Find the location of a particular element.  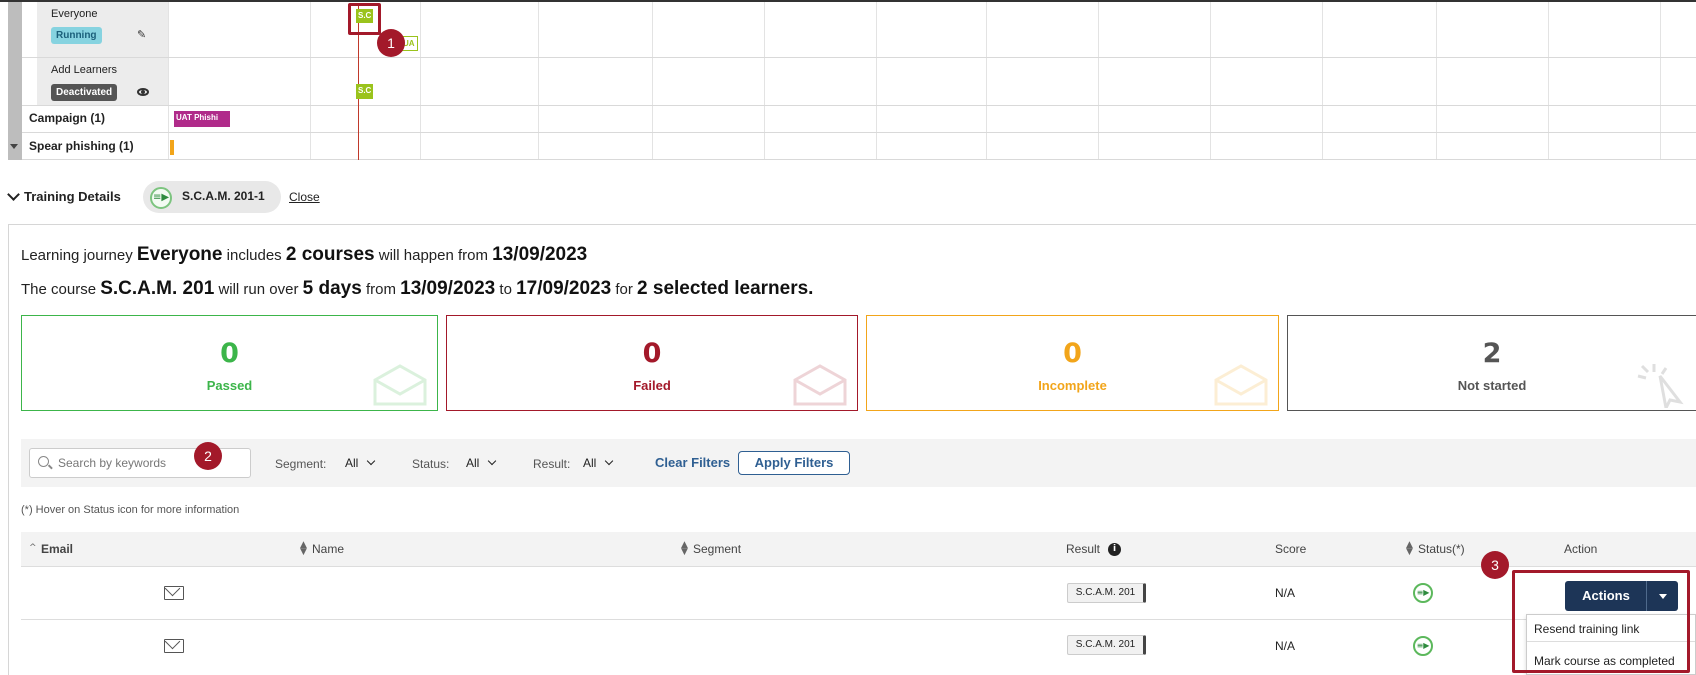

column-header-score: Score is located at coordinates (1291, 549).